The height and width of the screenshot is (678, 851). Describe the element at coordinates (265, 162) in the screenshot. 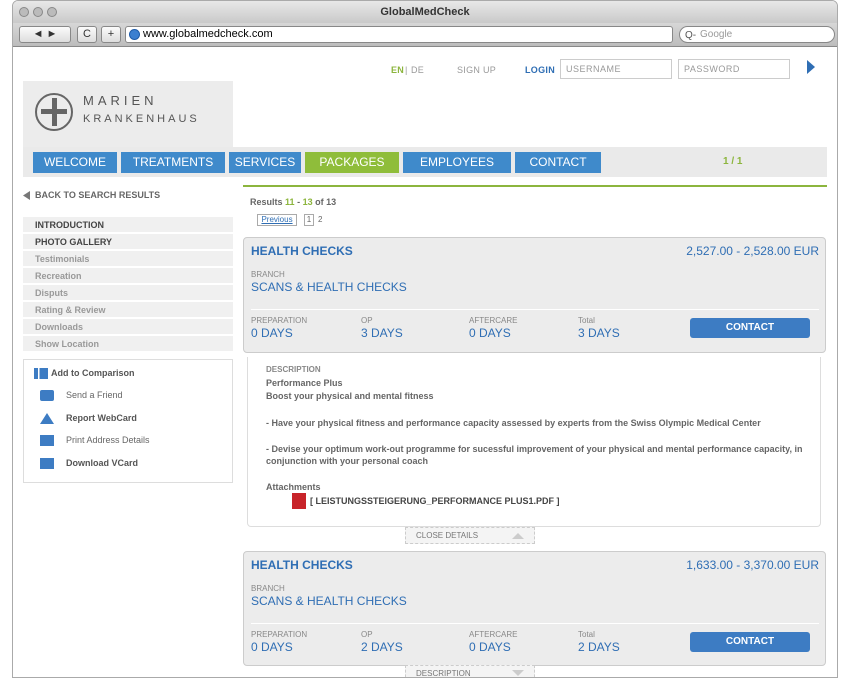

I see `nav-services: SERVICES` at that location.